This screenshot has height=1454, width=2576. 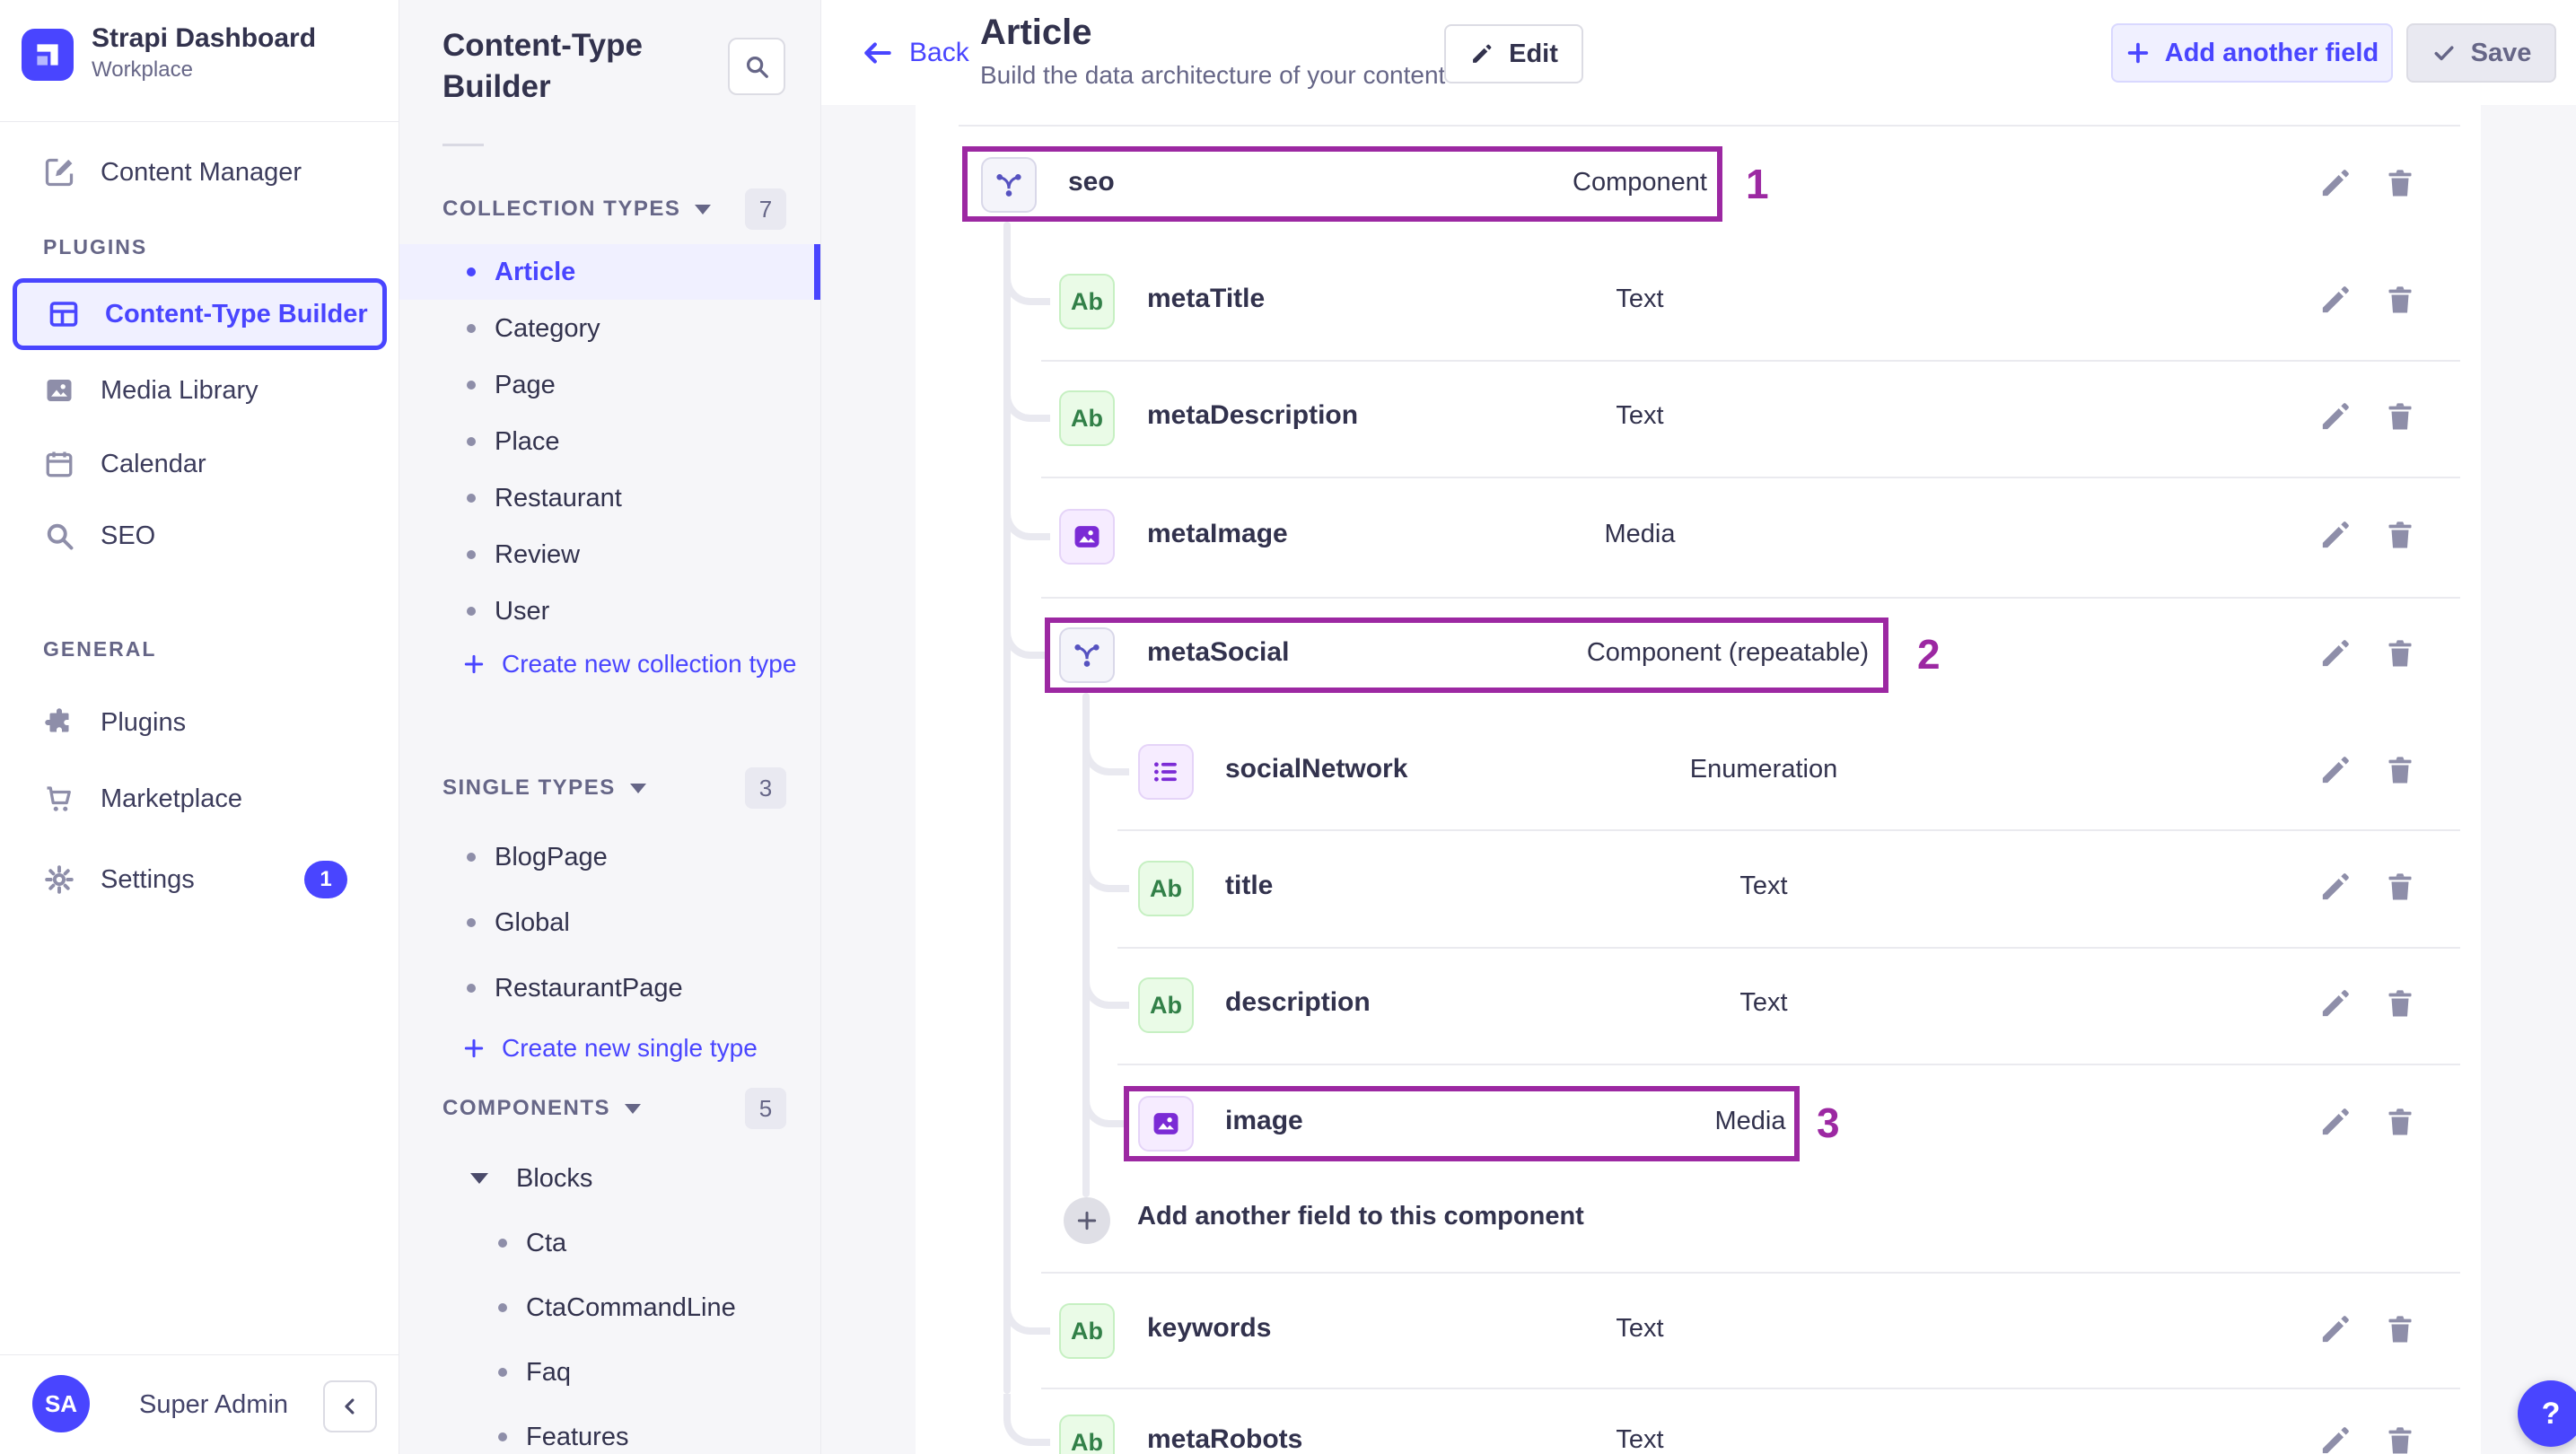 What do you see at coordinates (1513, 53) in the screenshot?
I see `edit-button: Edit` at bounding box center [1513, 53].